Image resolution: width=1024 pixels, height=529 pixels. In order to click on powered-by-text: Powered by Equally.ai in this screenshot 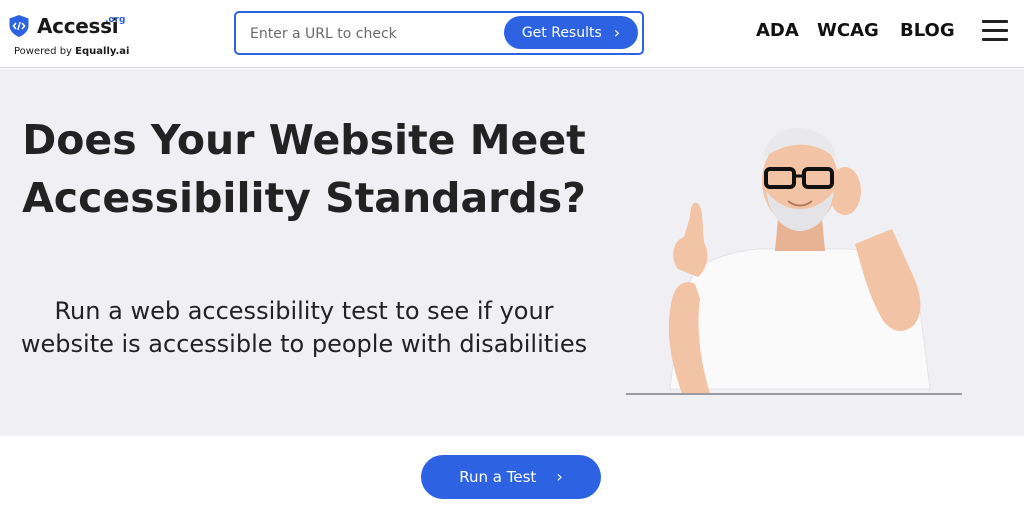, I will do `click(71, 51)`.